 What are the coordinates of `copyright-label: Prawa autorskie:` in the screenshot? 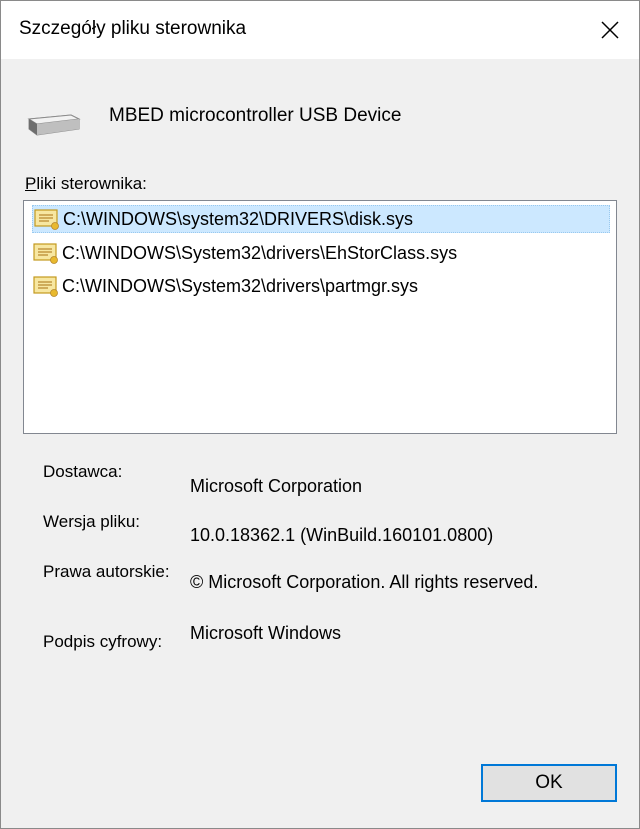 It's located at (106, 571).